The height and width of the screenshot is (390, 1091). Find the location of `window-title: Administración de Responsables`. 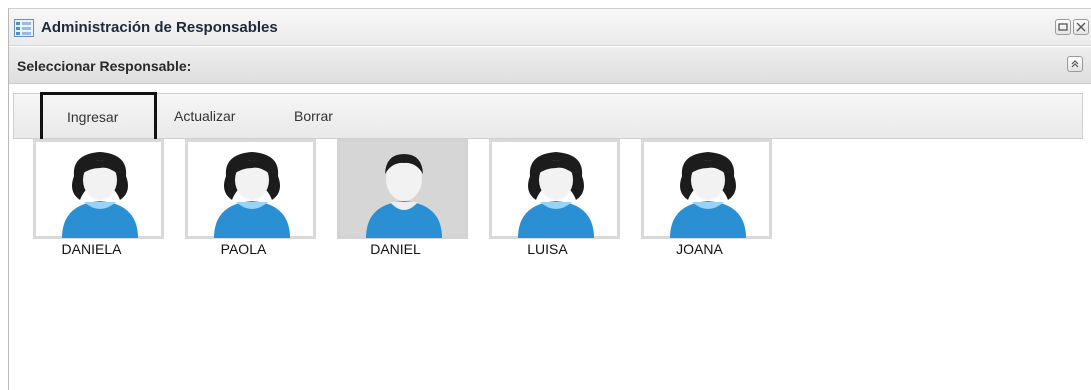

window-title: Administración de Responsables is located at coordinates (159, 27).